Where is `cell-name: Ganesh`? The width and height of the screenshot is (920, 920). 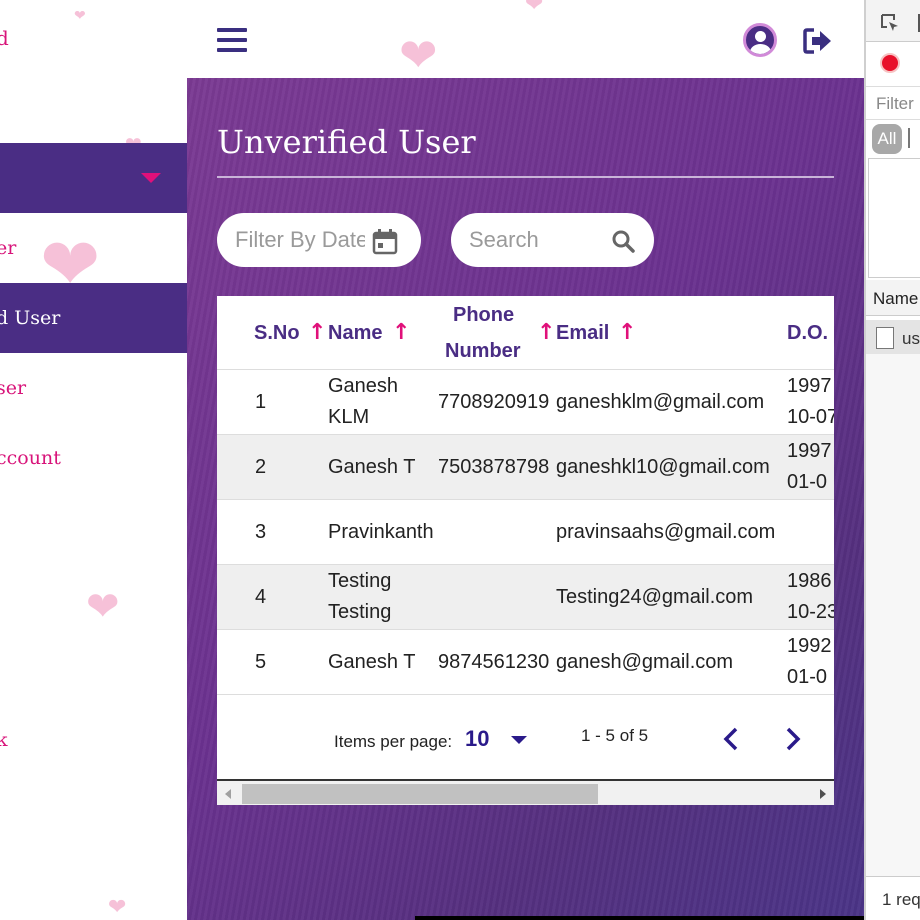
cell-name: Ganesh is located at coordinates (363, 386).